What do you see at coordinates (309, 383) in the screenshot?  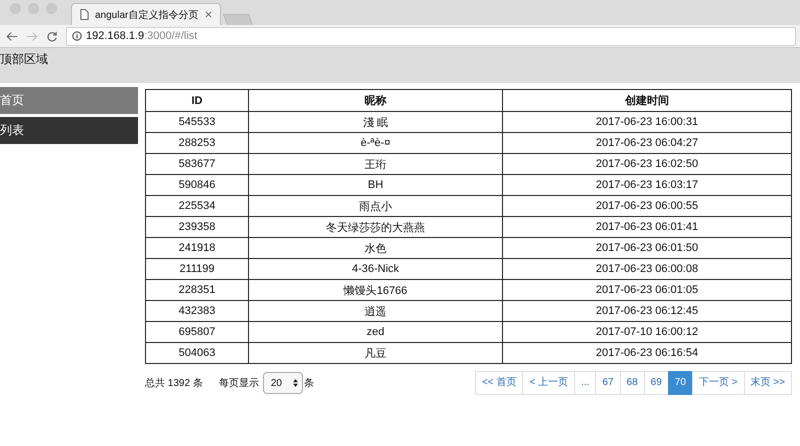 I see `per-page-unit: 条` at bounding box center [309, 383].